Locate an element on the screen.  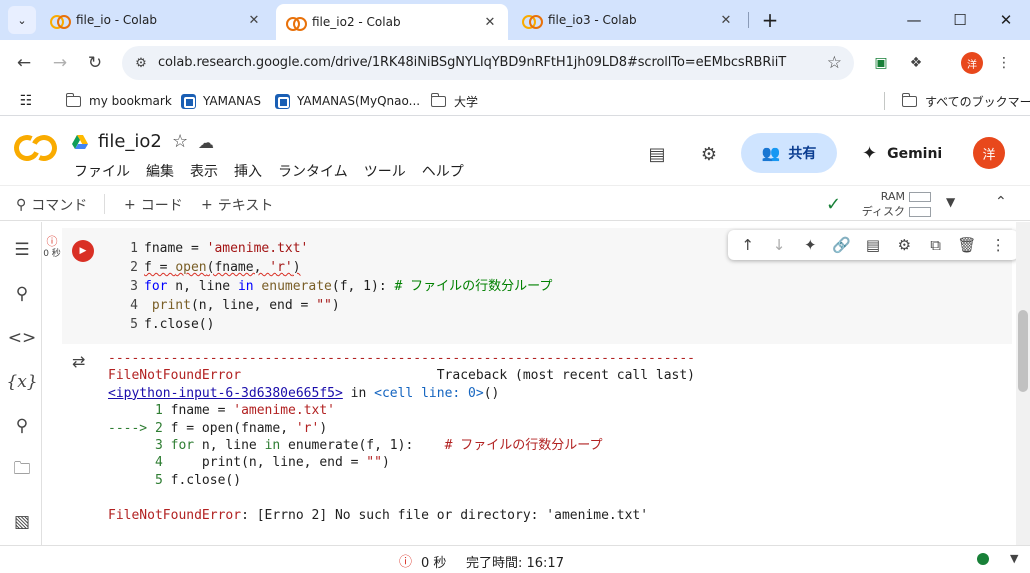
chrome-menu-icon: ⋮ is located at coordinates (1004, 63).